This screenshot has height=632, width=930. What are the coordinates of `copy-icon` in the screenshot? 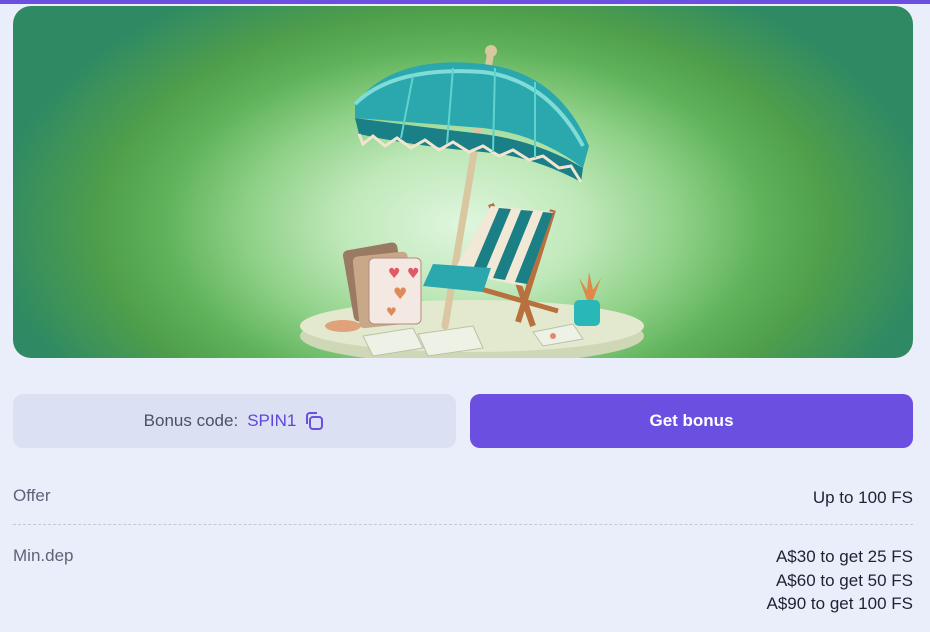 It's located at (314, 421).